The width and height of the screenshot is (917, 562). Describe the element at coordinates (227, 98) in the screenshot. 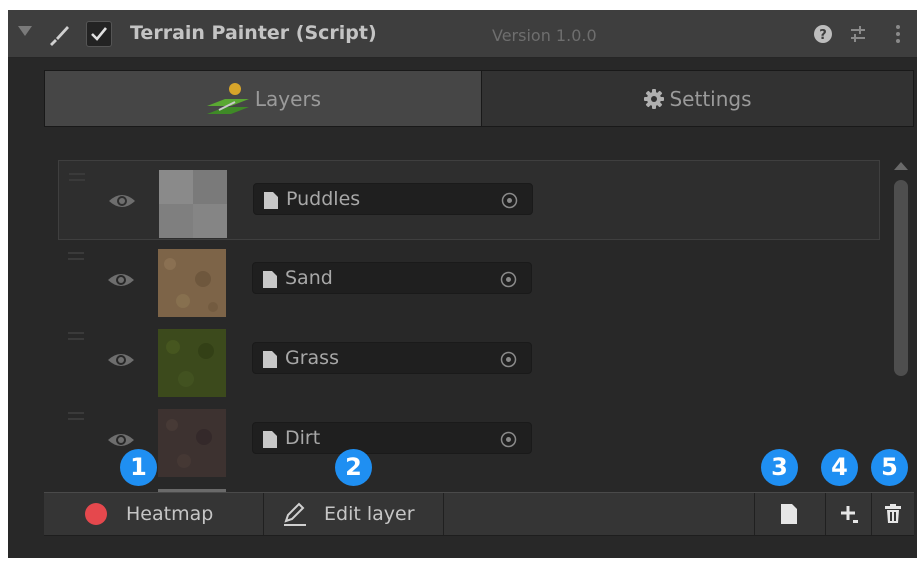

I see `layers-terrain-icon` at that location.